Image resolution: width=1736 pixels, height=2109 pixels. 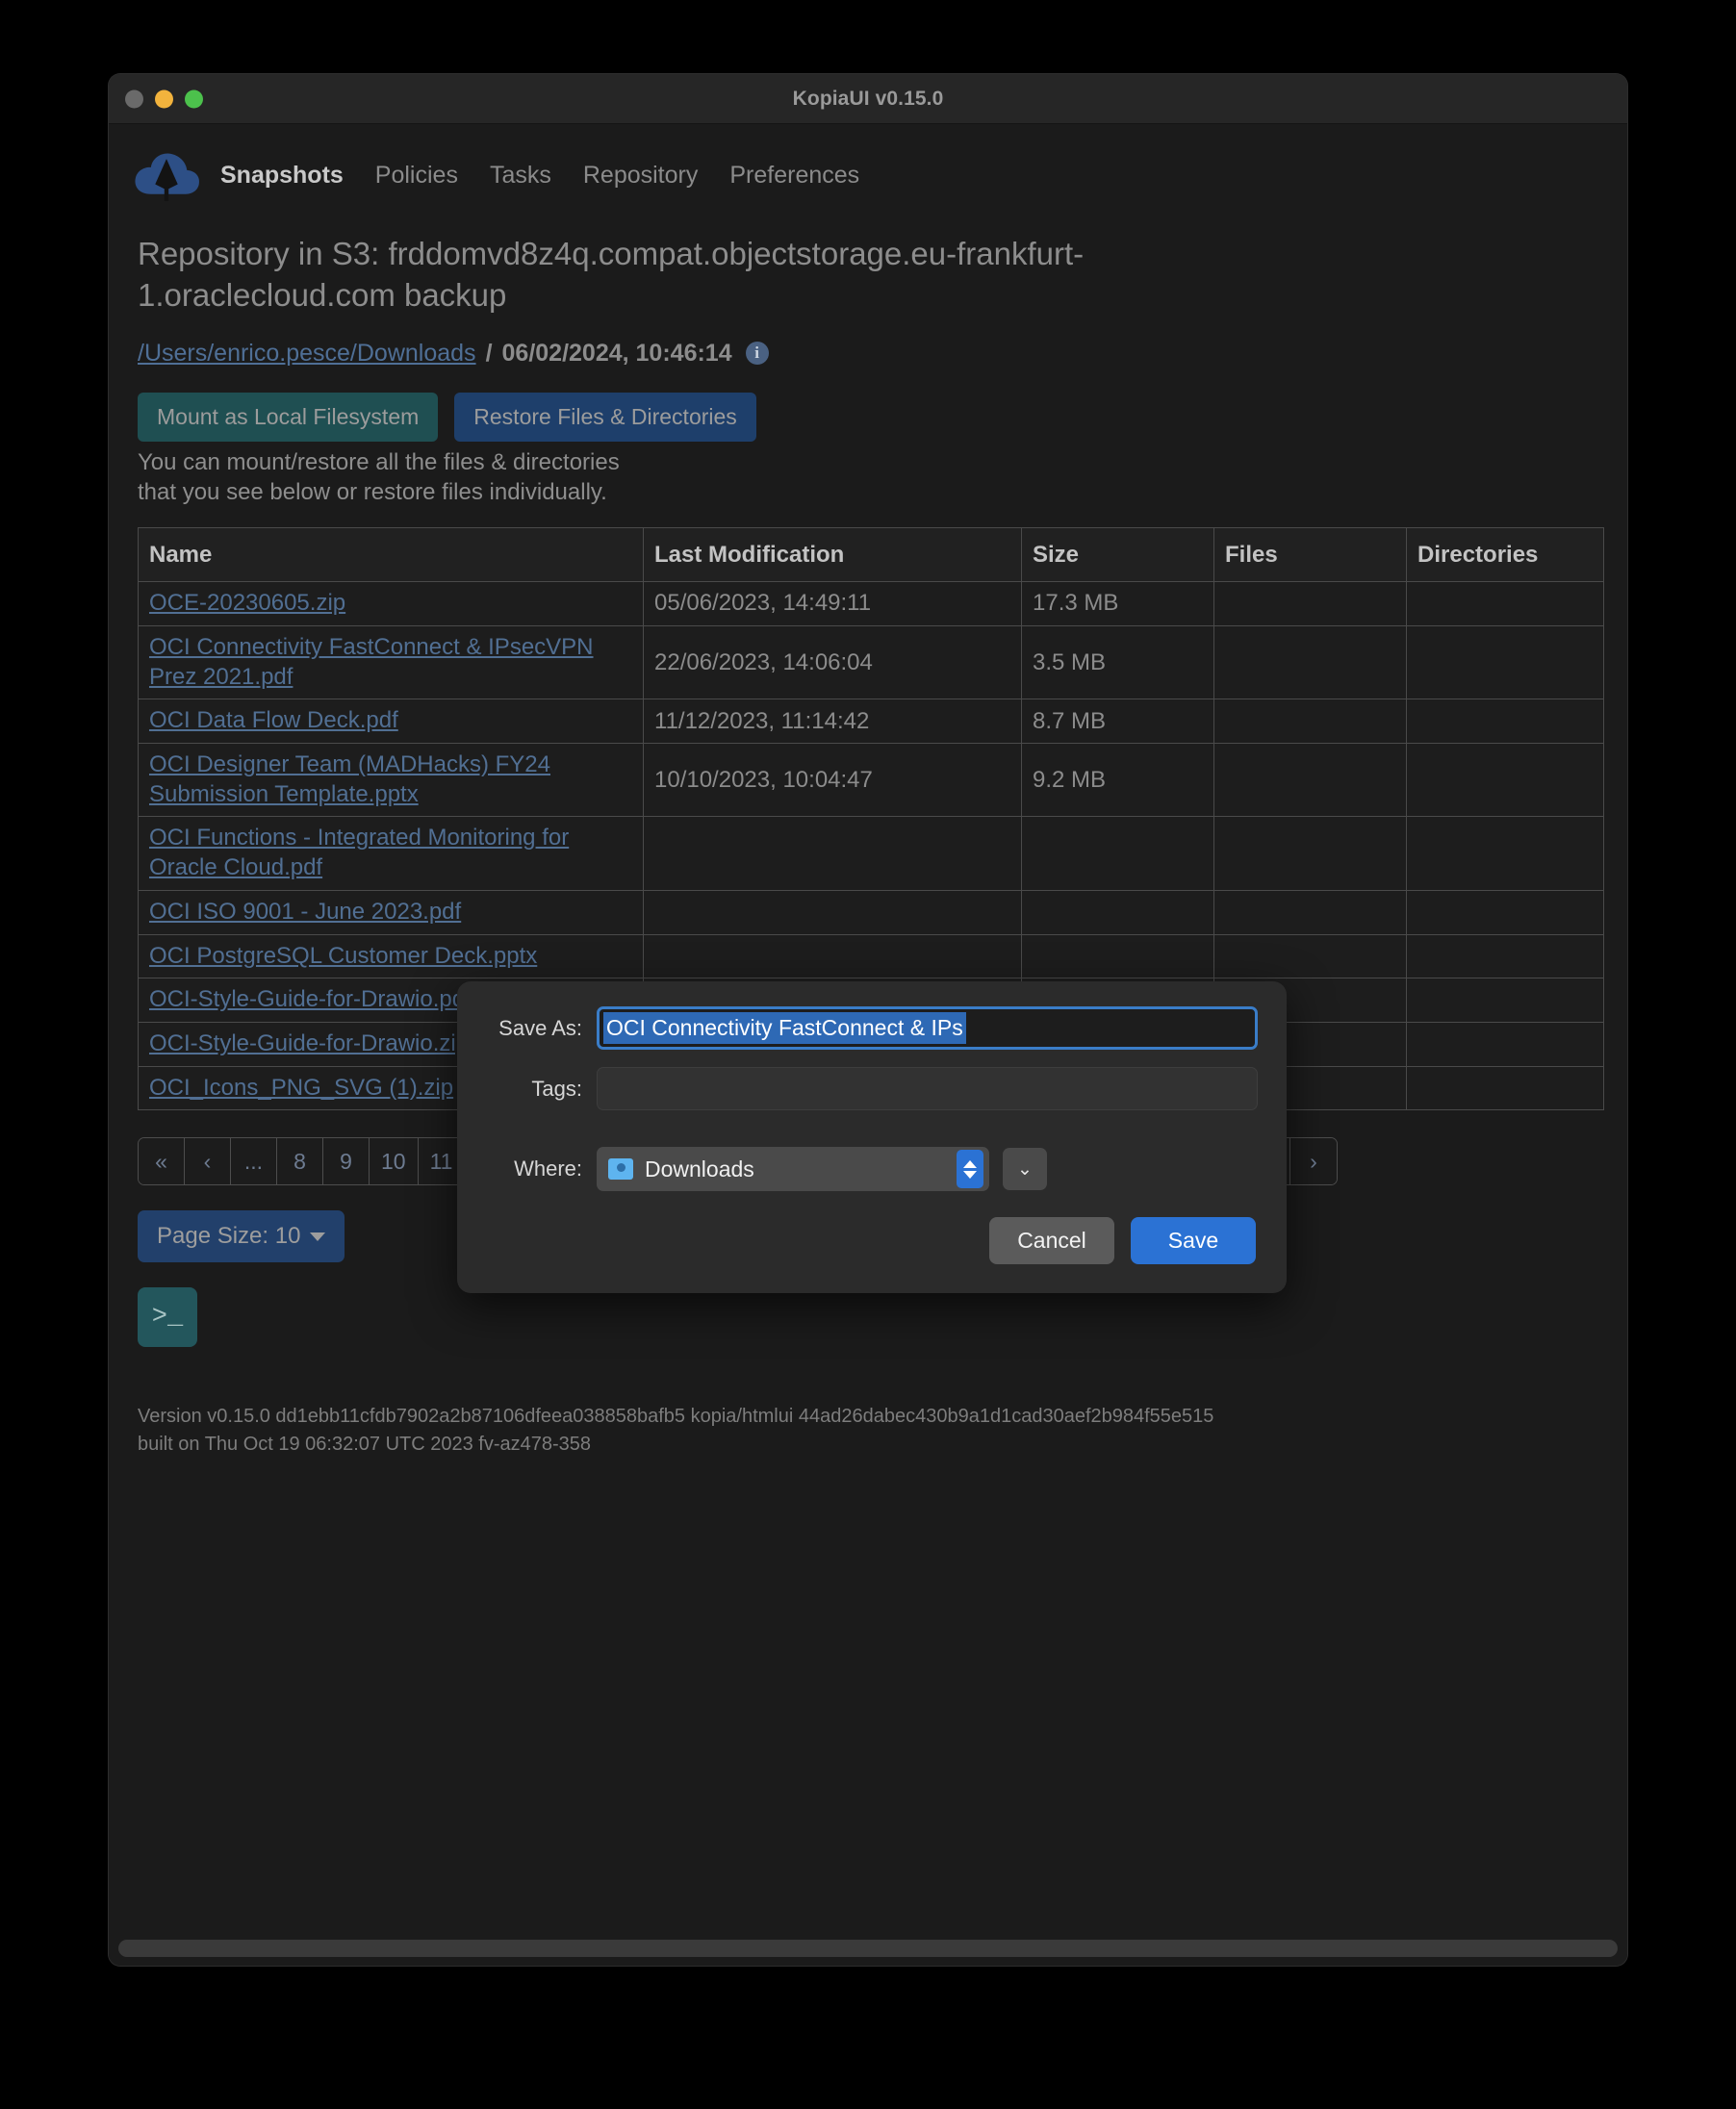 What do you see at coordinates (1505, 555) in the screenshot?
I see `column-header-directories: Directories` at bounding box center [1505, 555].